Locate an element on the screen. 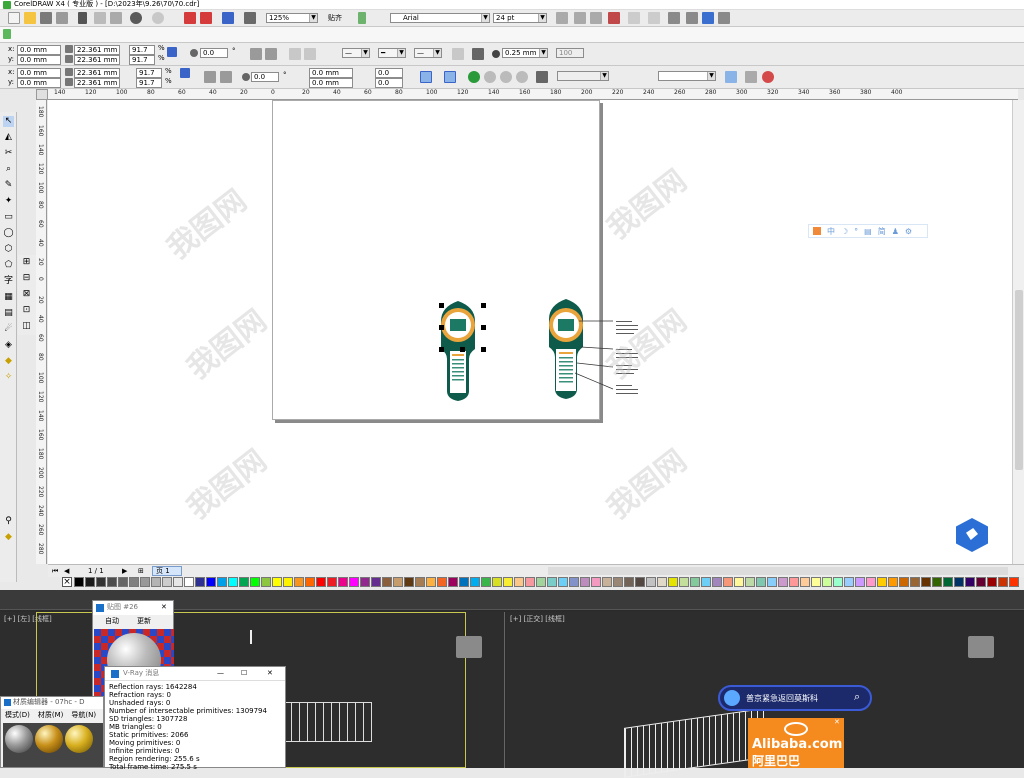 The image size is (1024, 778). height-field: 22.361 mm is located at coordinates (97, 83).